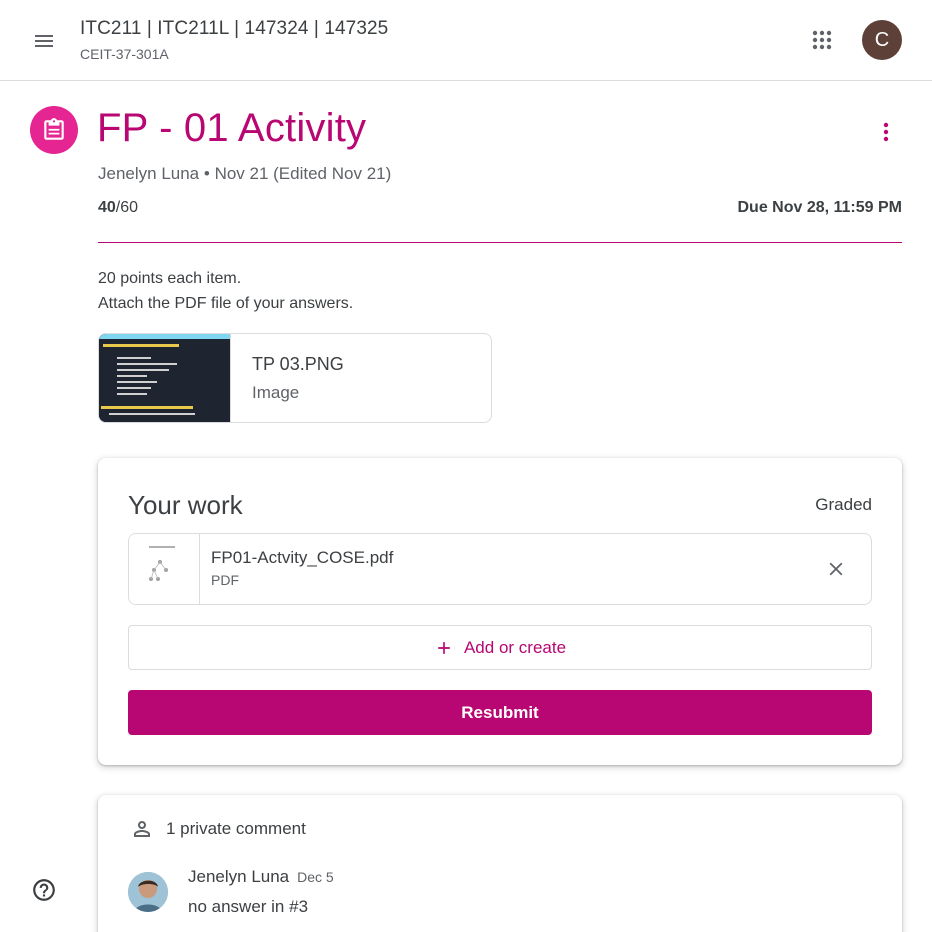  I want to click on file-name: FP01-Actvity_COSE.pdf, so click(302, 557).